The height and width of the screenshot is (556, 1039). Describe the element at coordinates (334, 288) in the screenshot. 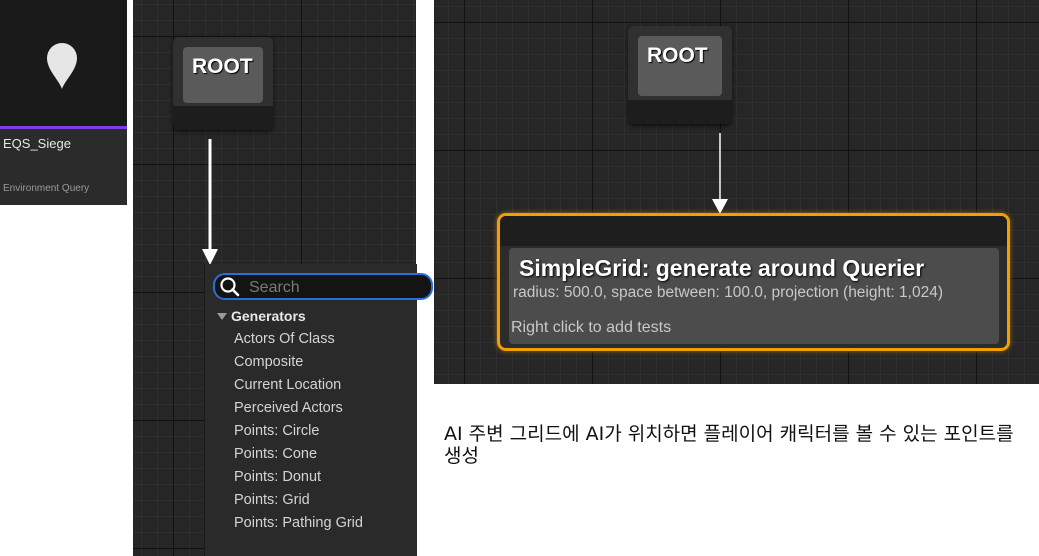

I see `search-input` at that location.